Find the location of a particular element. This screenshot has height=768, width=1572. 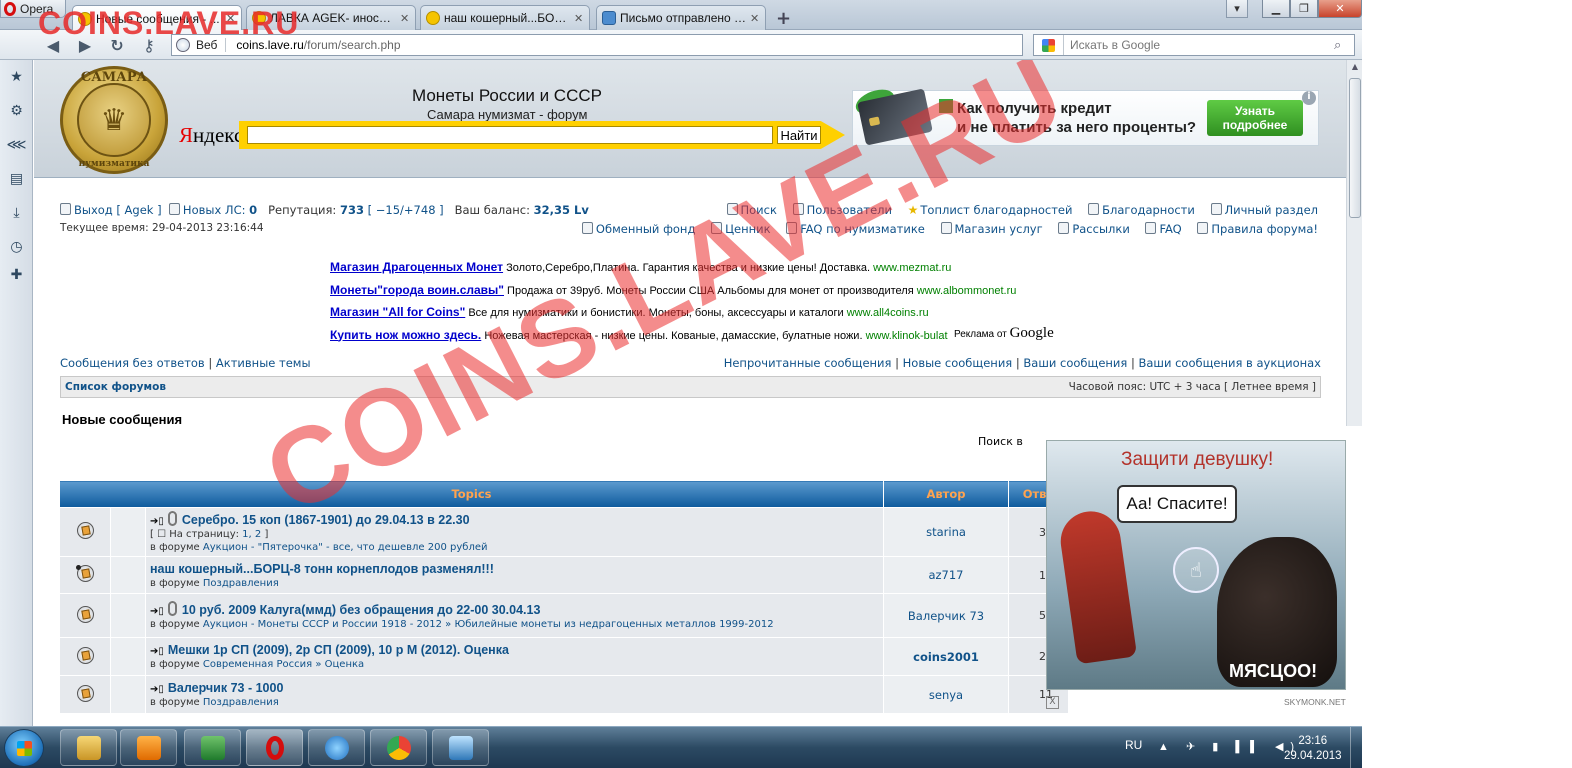

thanks-toplist-link: ★ Топлист благодарностей is located at coordinates (990, 210).